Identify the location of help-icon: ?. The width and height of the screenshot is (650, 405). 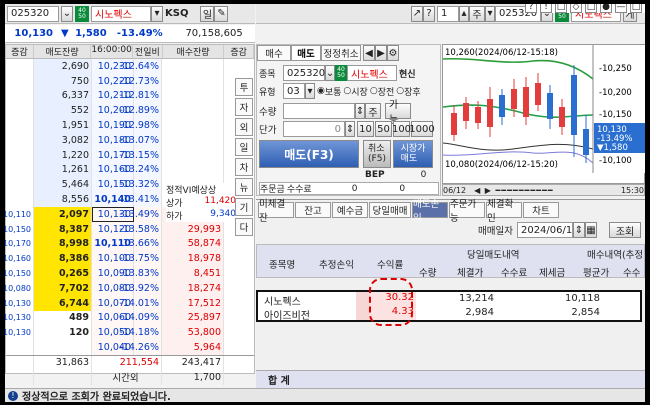
(429, 13).